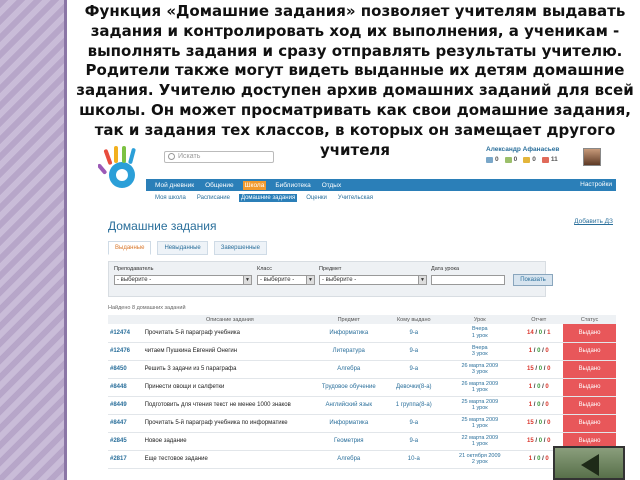 This screenshot has width=640, height=480. I want to click on lesson-number: 1 урок, so click(479, 426).